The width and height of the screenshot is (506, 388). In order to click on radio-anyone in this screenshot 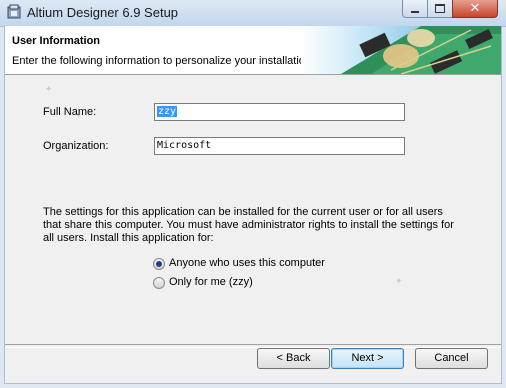, I will do `click(159, 264)`.